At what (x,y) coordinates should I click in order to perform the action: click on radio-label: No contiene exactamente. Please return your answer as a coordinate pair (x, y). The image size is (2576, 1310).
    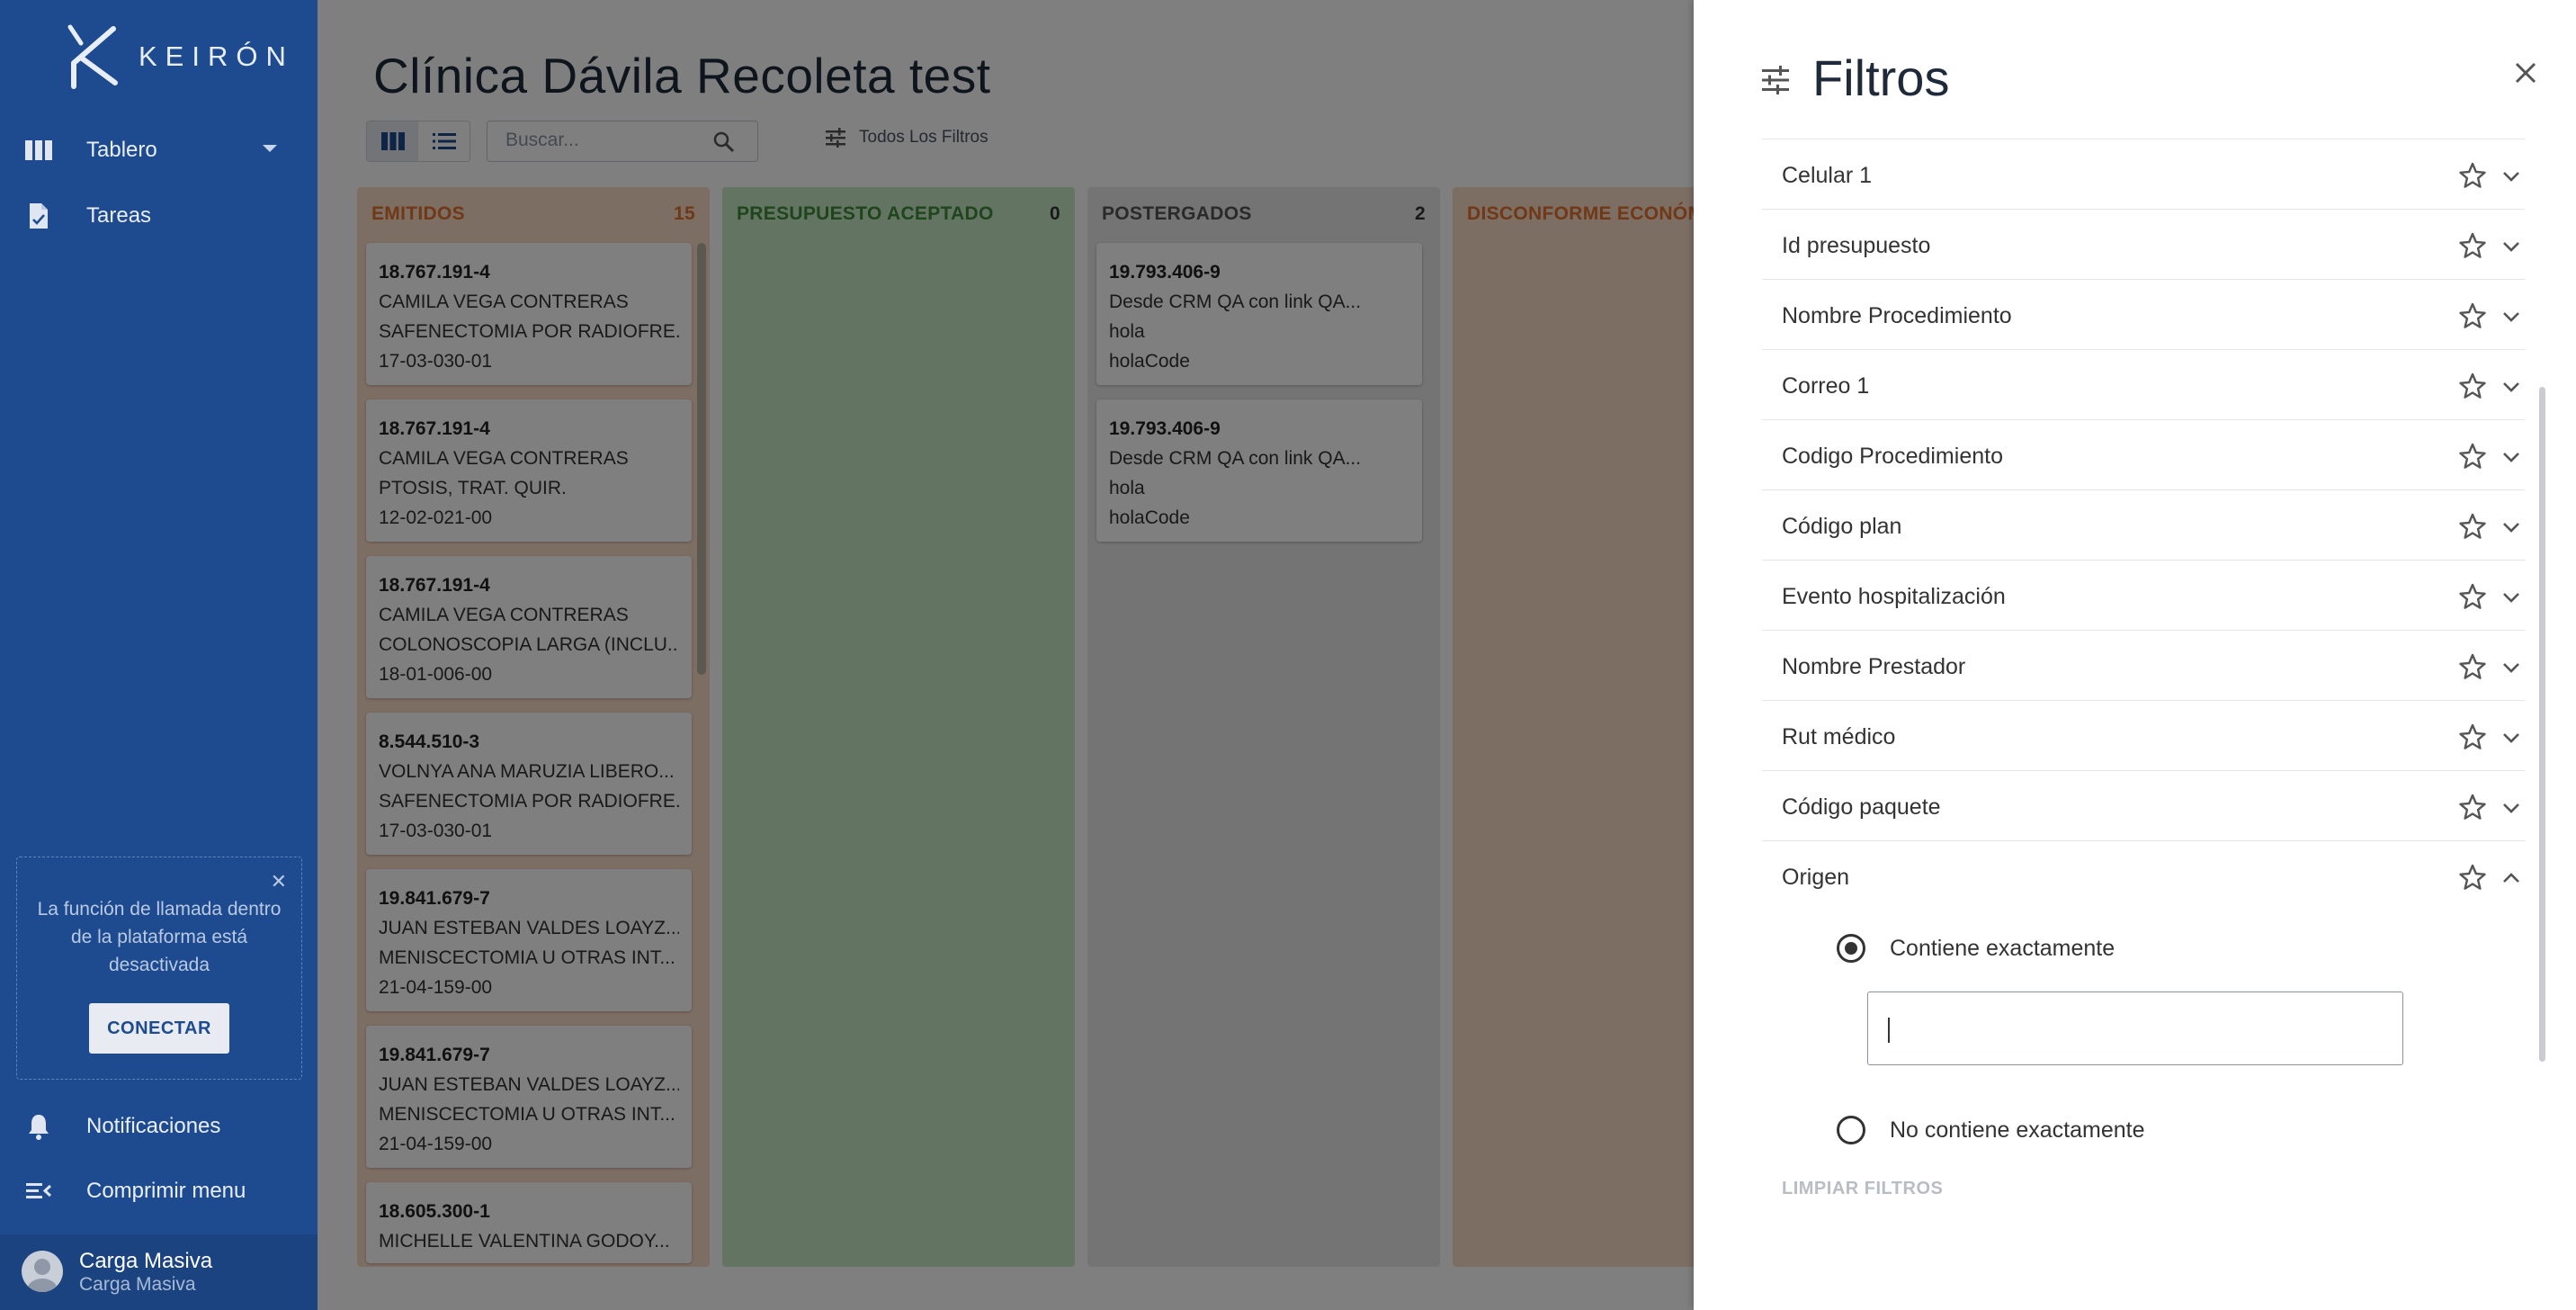
    Looking at the image, I should click on (2017, 1130).